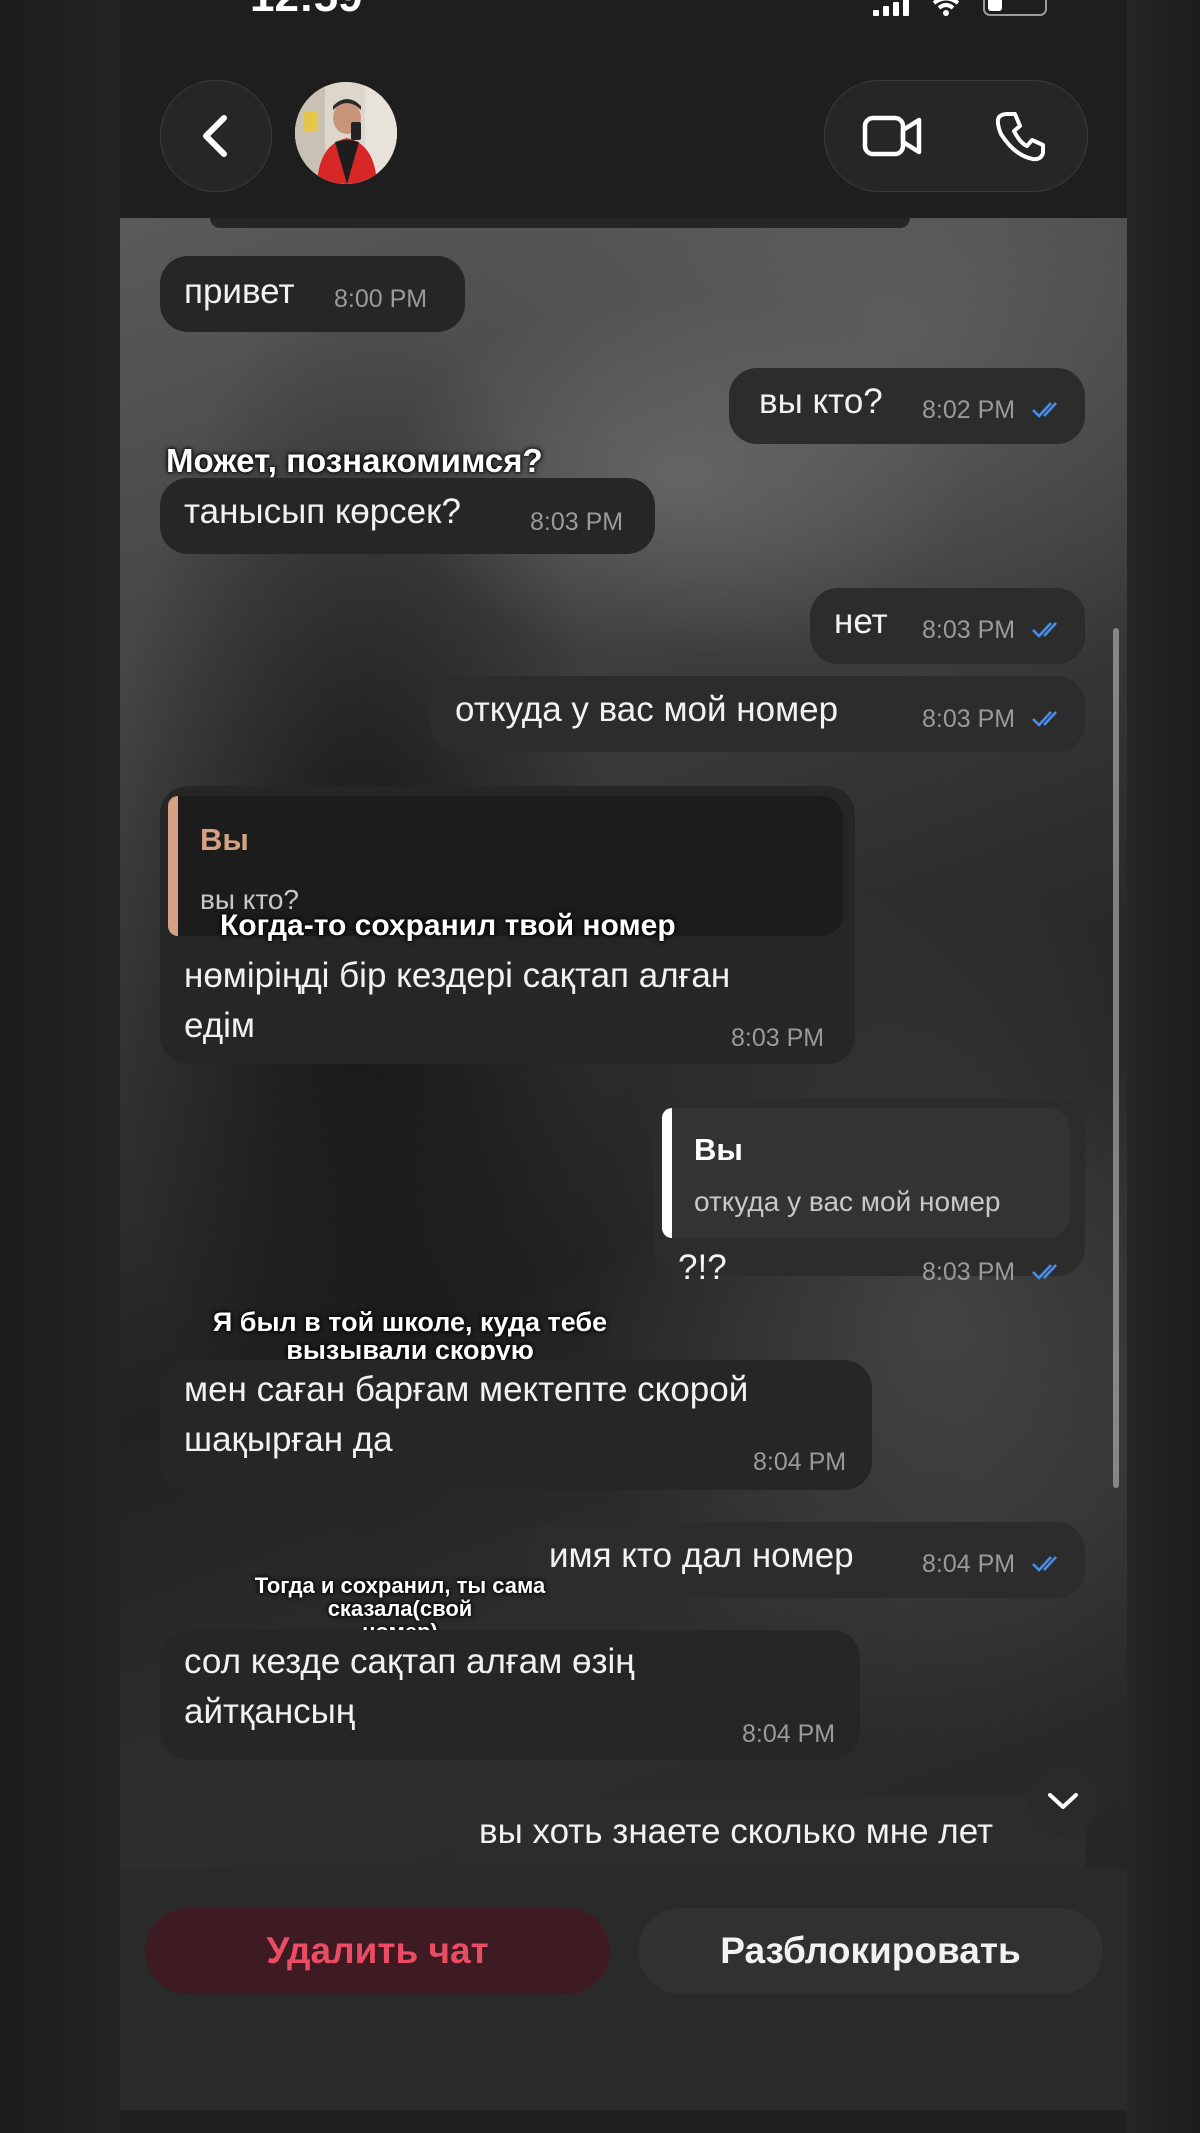 This screenshot has height=2133, width=1200. Describe the element at coordinates (647, 709) in the screenshot. I see `message-text: откуда у вас мой номер` at that location.